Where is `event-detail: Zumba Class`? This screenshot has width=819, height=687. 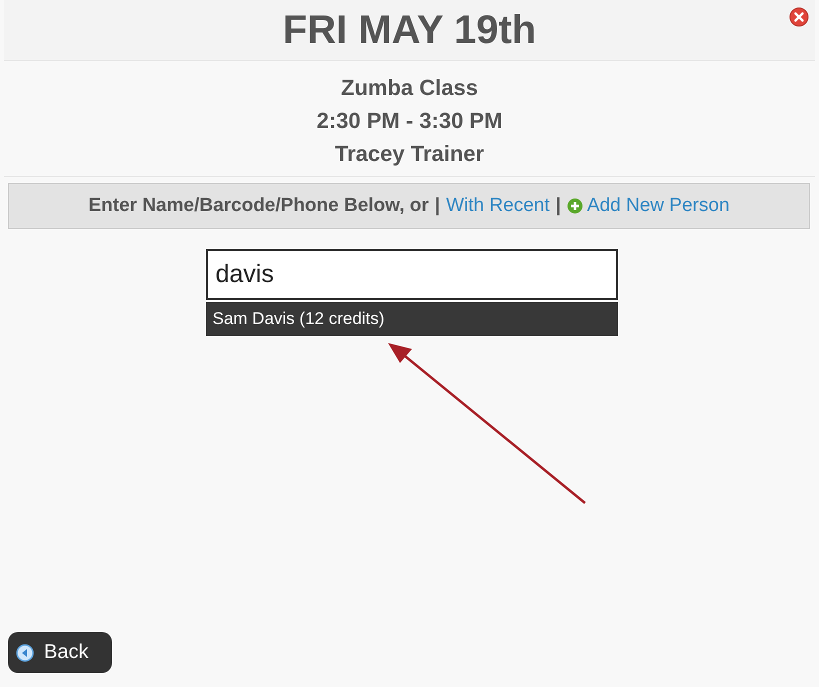
event-detail: Zumba Class is located at coordinates (409, 88).